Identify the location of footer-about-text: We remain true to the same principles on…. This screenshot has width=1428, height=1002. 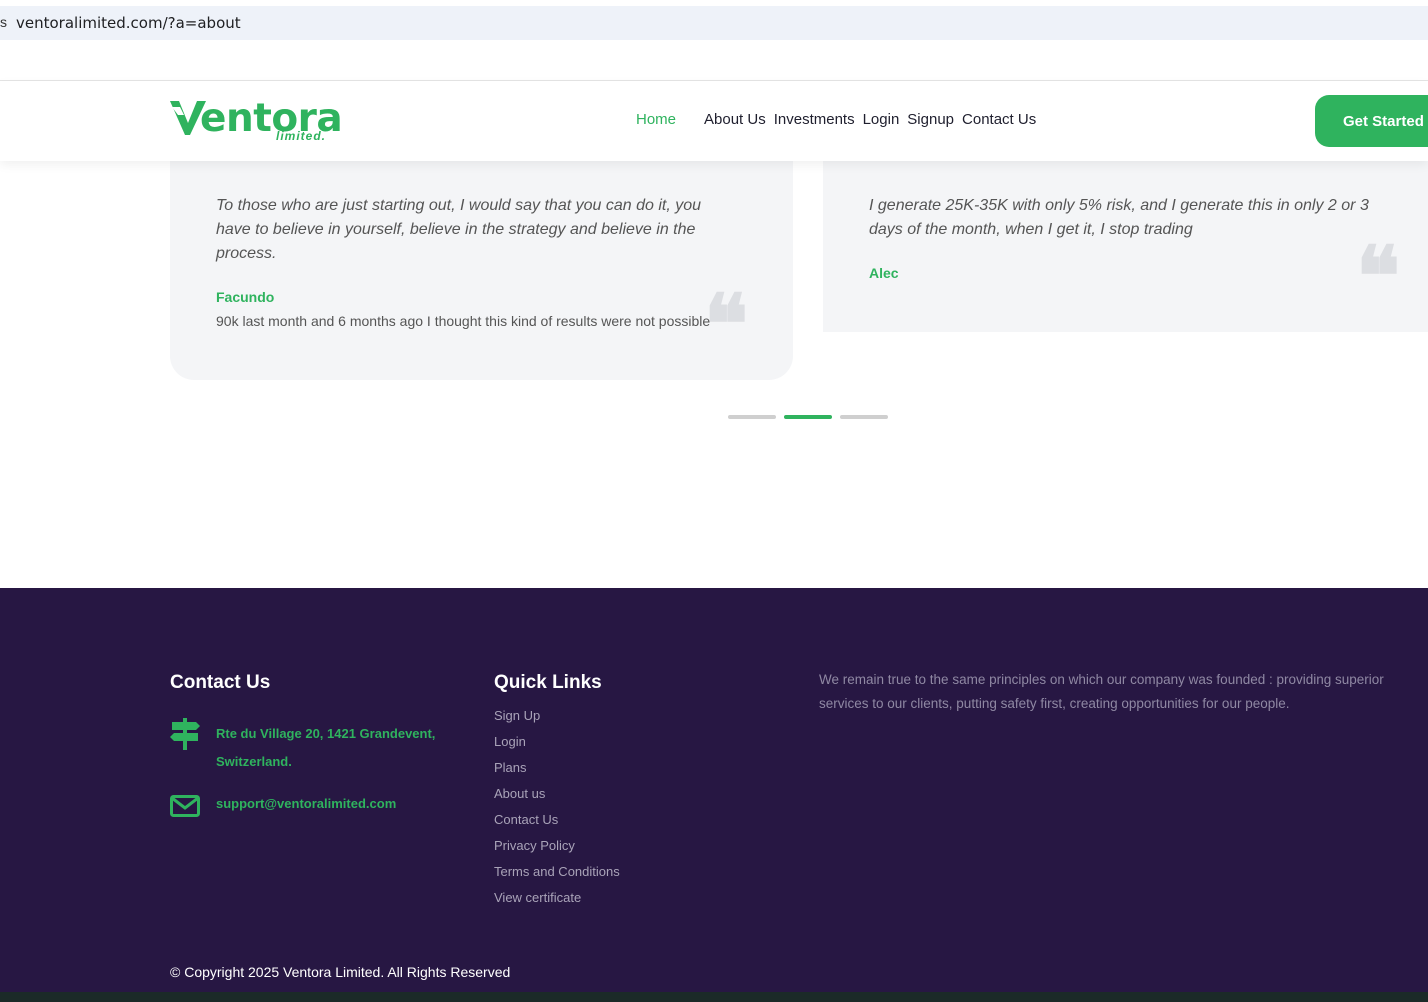
(1101, 691).